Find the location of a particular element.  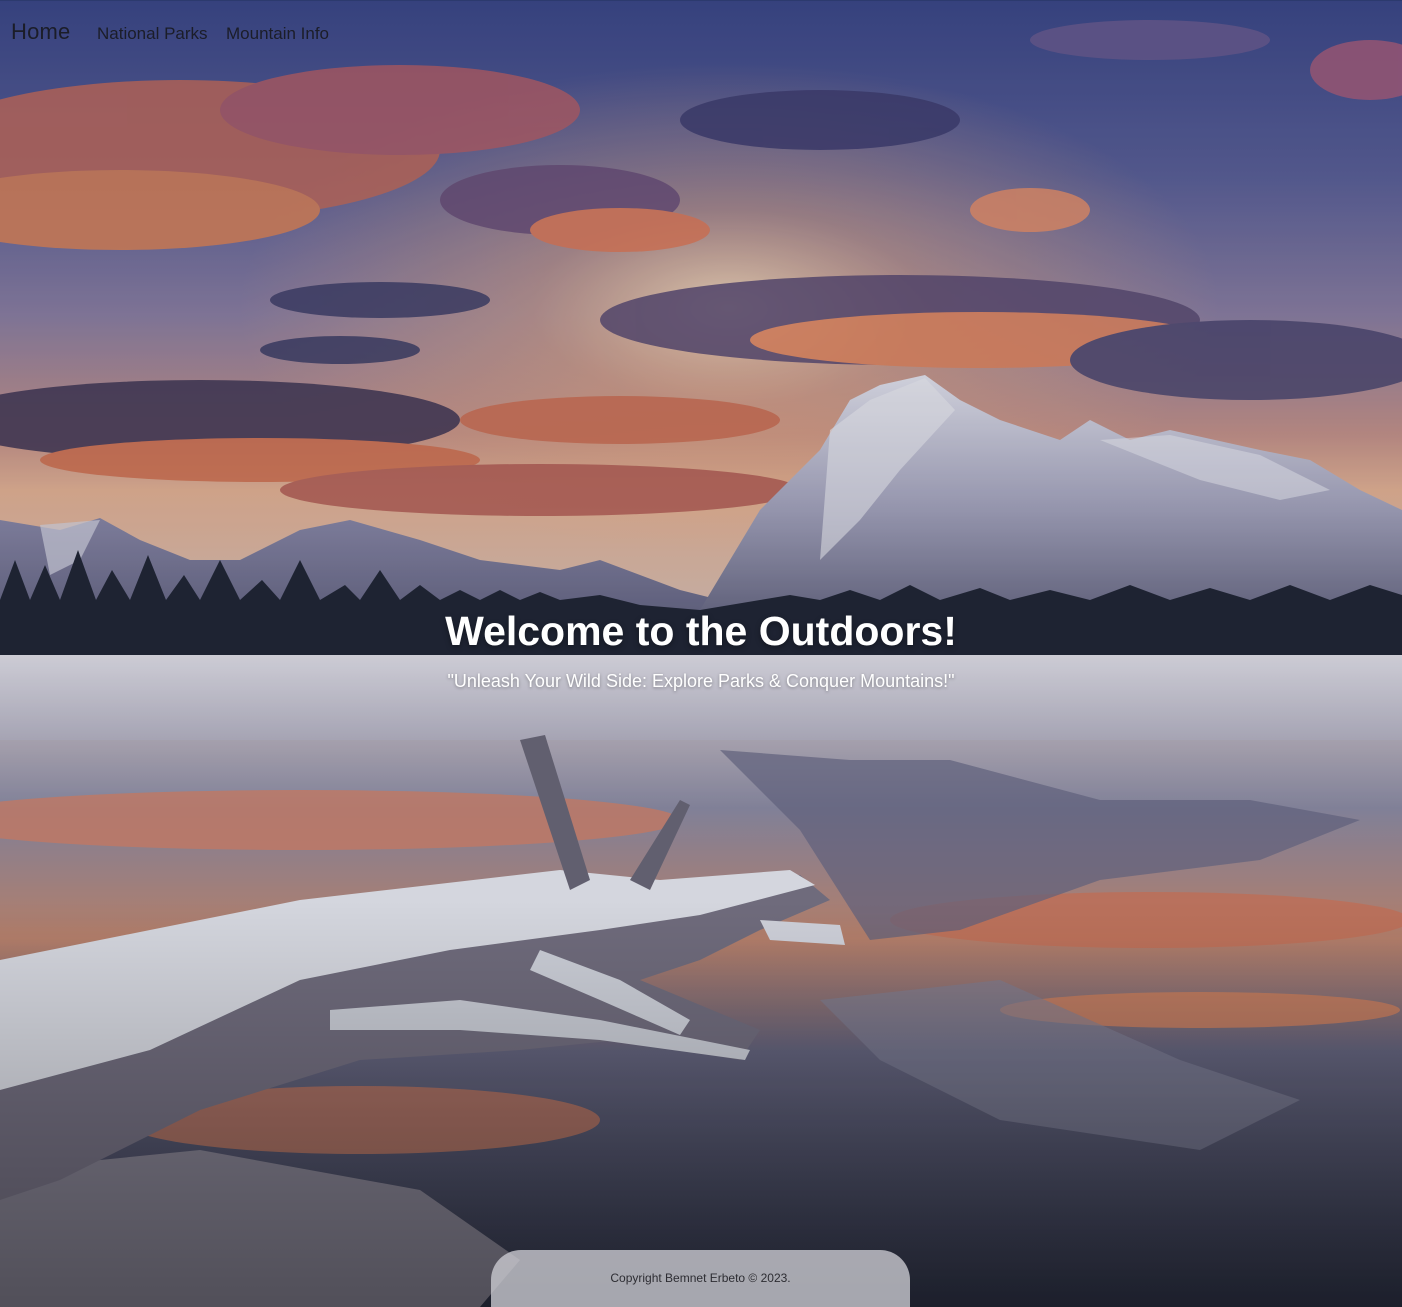

footer: Copyright Bemnet Erbeto © 2023. is located at coordinates (700, 1278).